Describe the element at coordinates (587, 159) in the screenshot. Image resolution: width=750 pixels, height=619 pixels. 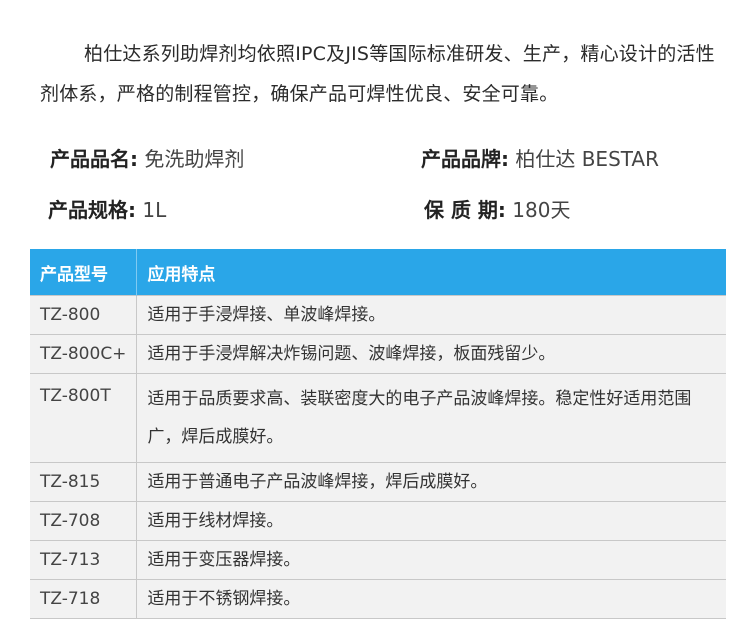
I see `spec-brand-value: 柏仕达 BESTAR` at that location.